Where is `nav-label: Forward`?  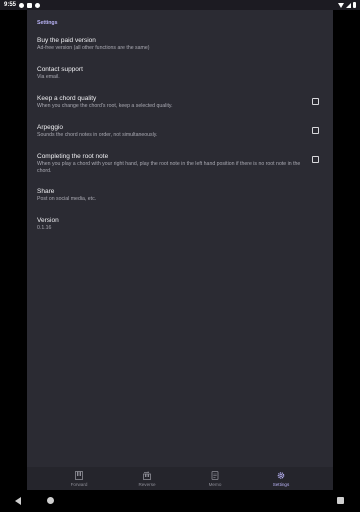
nav-label: Forward is located at coordinates (79, 484).